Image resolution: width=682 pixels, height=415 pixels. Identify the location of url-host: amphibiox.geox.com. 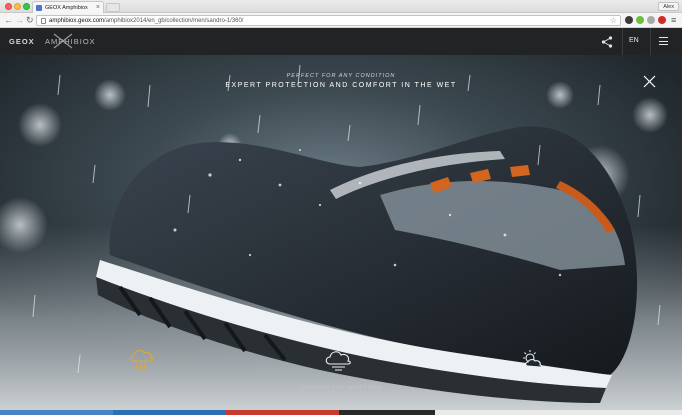
(77, 20).